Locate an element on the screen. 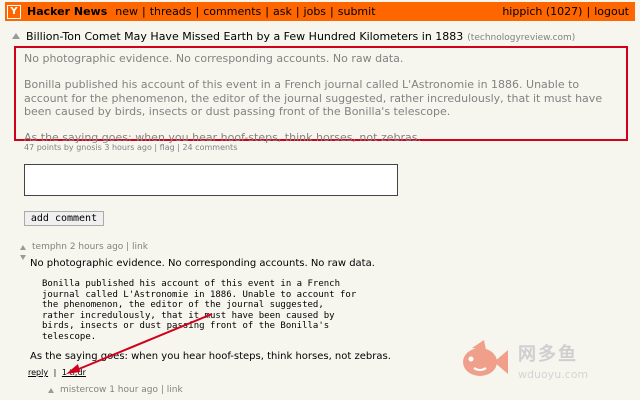 The width and height of the screenshot is (640, 400). story-domain: (technologyreview.com) is located at coordinates (521, 38).